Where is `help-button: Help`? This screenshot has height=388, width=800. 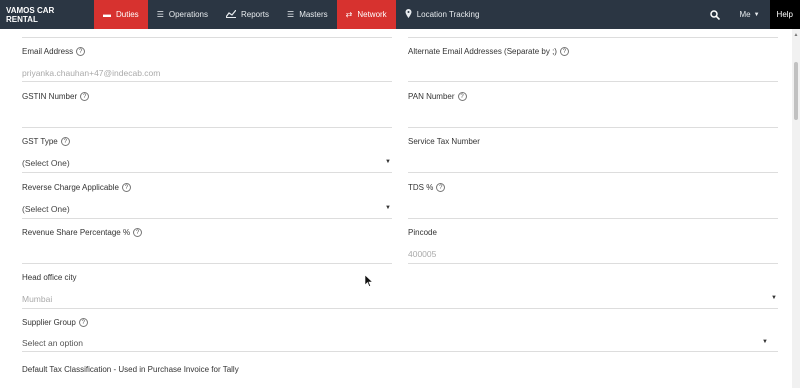
help-button: Help is located at coordinates (784, 14).